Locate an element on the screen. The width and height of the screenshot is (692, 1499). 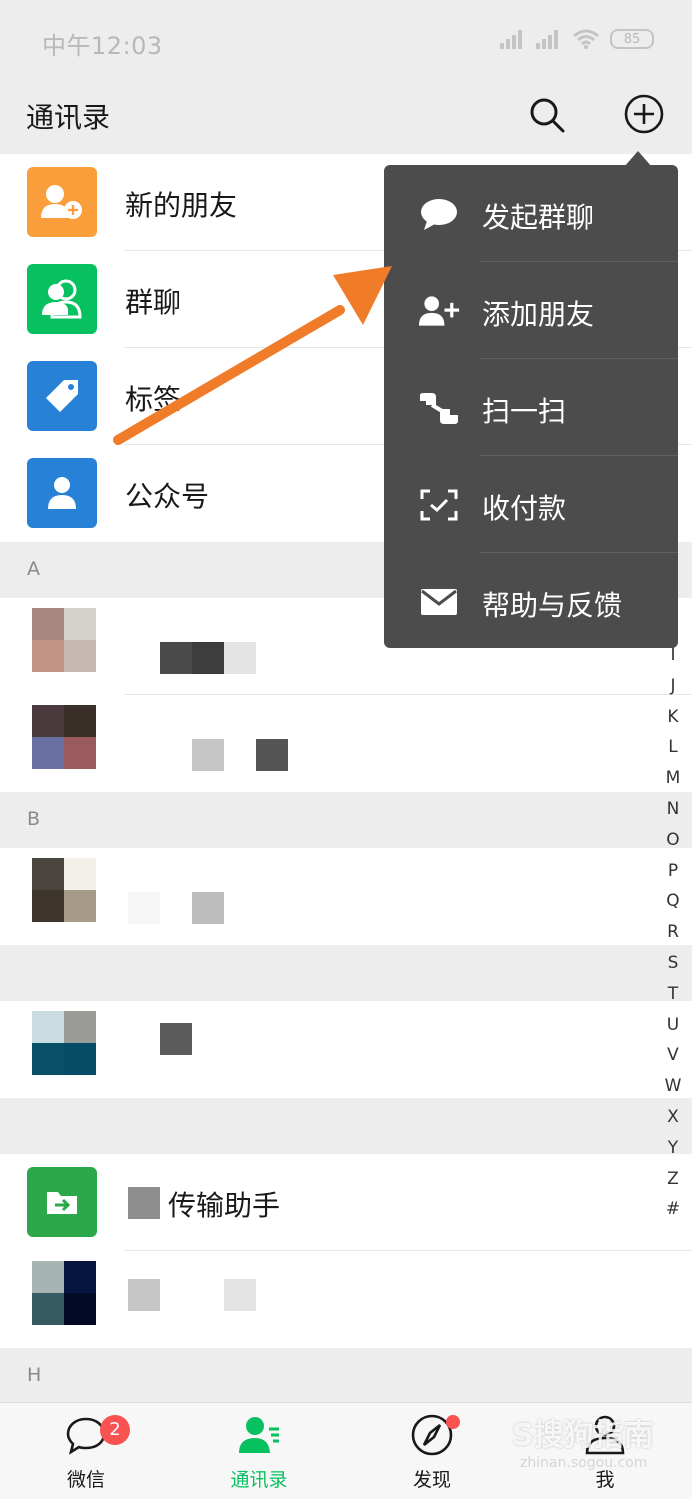
page-title: 通讯录 is located at coordinates (68, 117).